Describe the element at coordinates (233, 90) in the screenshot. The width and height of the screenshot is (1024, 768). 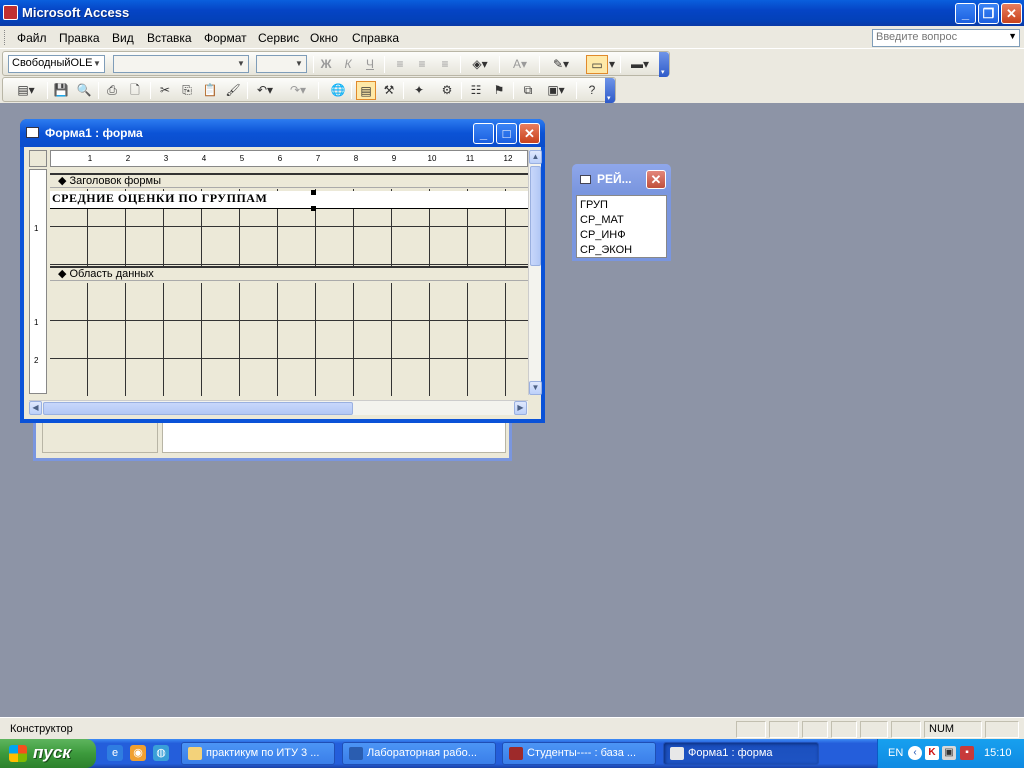
I see `format-painter-icon: 🖌` at that location.